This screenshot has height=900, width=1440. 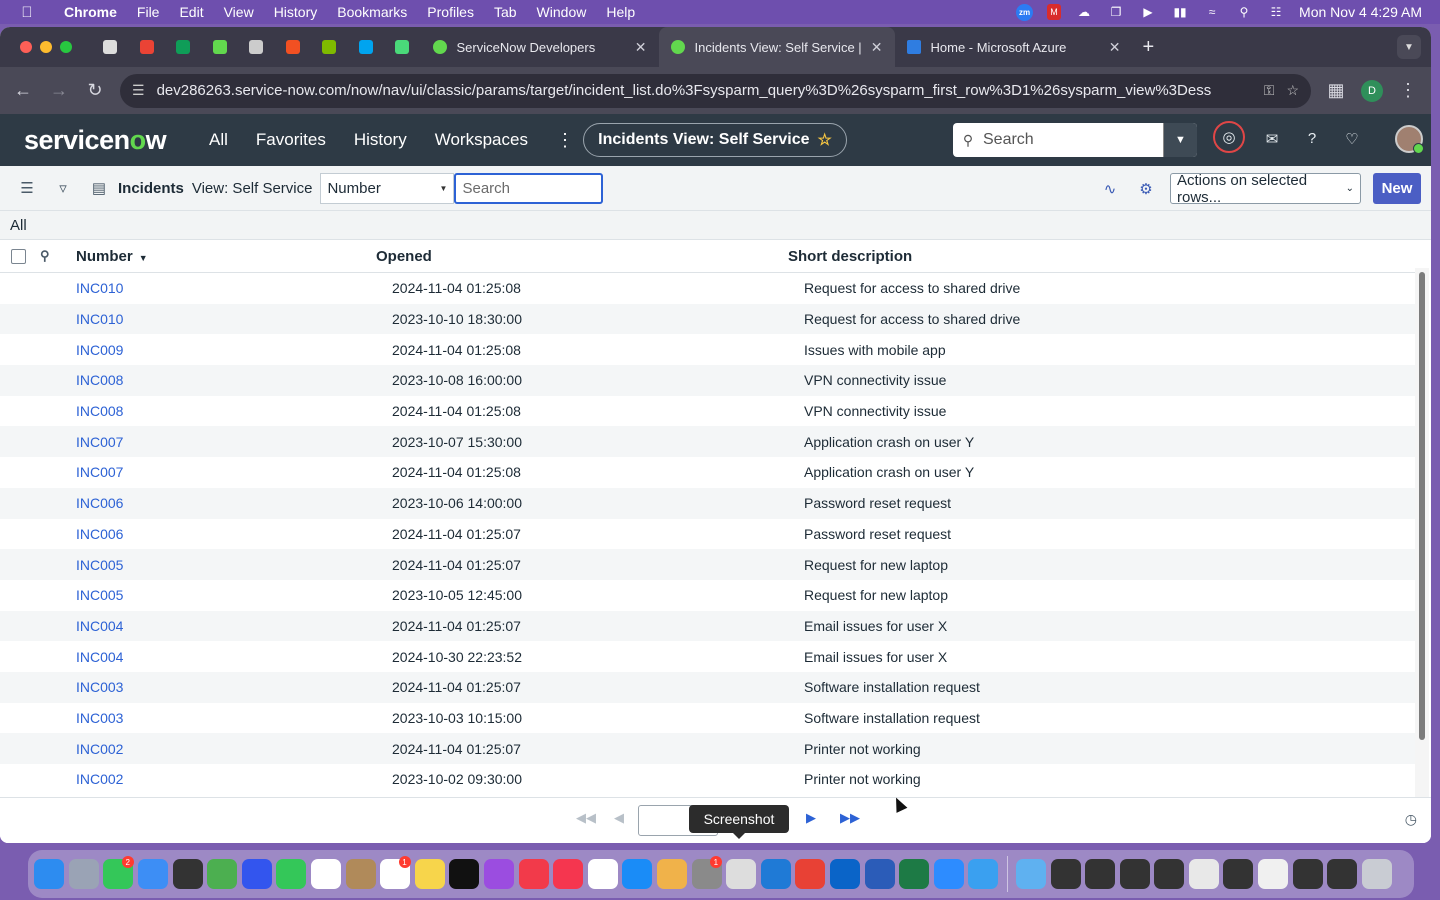 I want to click on menu-help: Help, so click(x=620, y=12).